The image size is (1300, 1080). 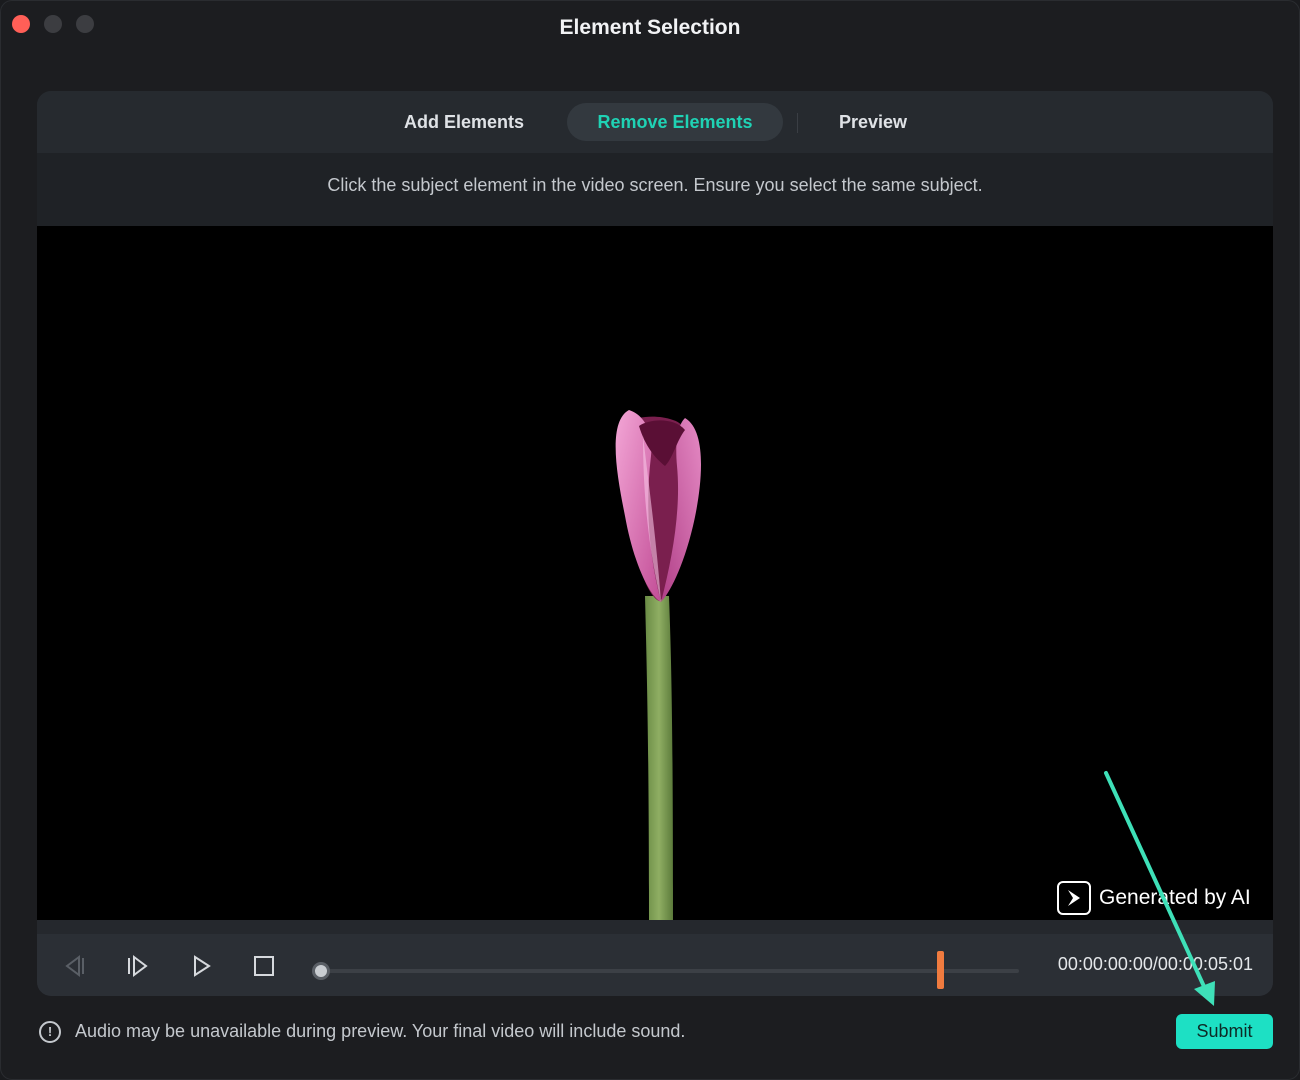 What do you see at coordinates (670, 971) in the screenshot?
I see `timeline-track` at bounding box center [670, 971].